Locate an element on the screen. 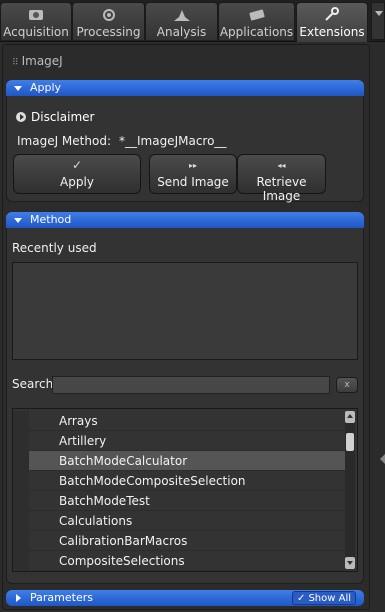  list-item-label: CompositeSelections is located at coordinates (122, 561).